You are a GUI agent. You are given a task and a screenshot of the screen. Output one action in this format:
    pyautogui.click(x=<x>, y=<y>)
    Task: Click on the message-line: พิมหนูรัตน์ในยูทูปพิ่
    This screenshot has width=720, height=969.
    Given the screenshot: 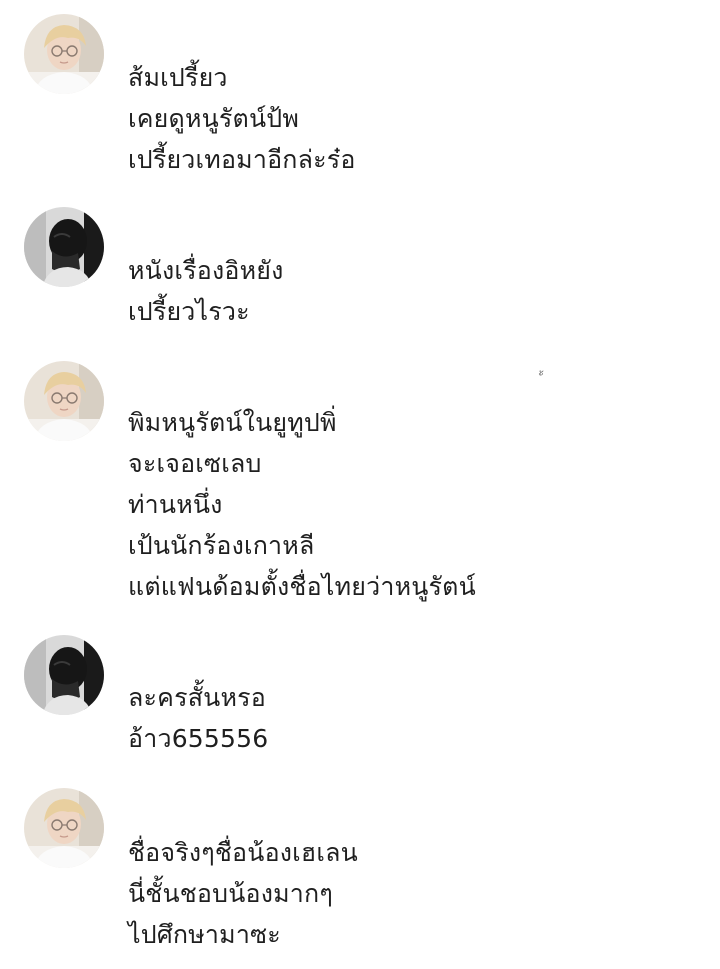 What is the action you would take?
    pyautogui.click(x=232, y=422)
    